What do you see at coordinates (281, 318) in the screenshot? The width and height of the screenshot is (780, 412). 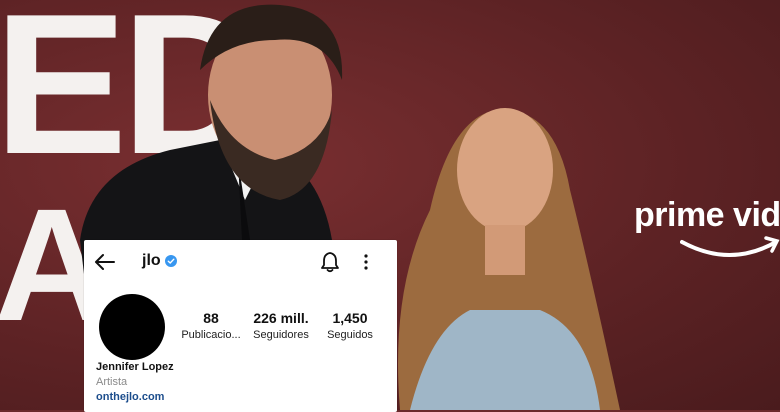 I see `followers-count: 226 mill.` at bounding box center [281, 318].